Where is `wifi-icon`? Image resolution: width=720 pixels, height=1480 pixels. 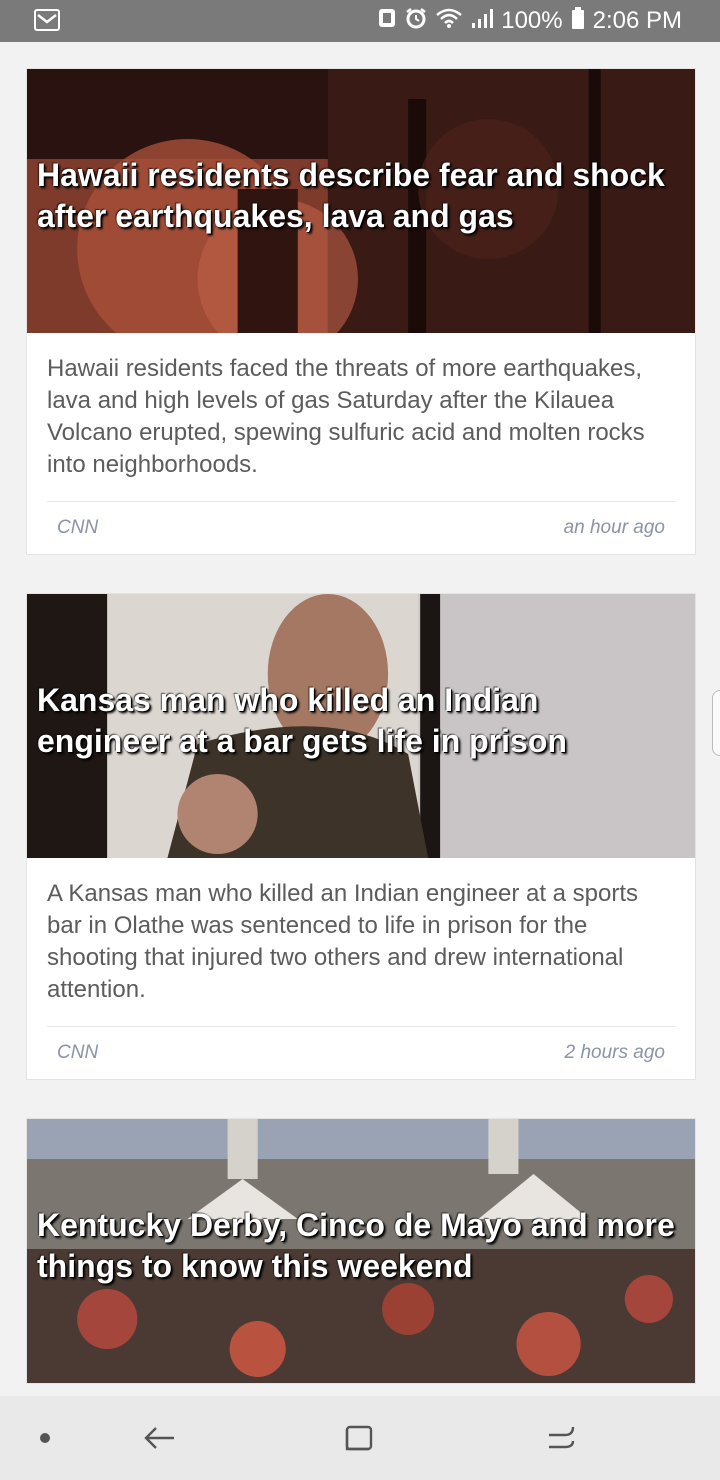 wifi-icon is located at coordinates (449, 21).